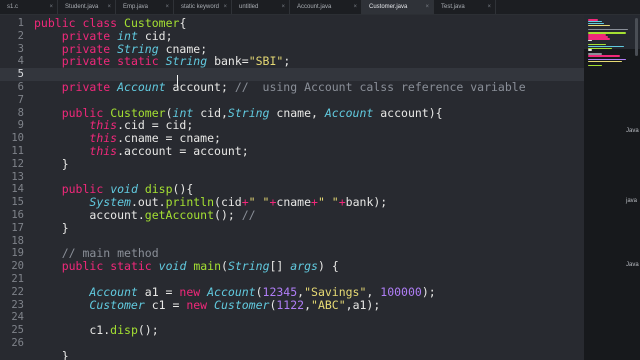 The height and width of the screenshot is (360, 640). What do you see at coordinates (207, 266) in the screenshot?
I see `code-token: main` at bounding box center [207, 266].